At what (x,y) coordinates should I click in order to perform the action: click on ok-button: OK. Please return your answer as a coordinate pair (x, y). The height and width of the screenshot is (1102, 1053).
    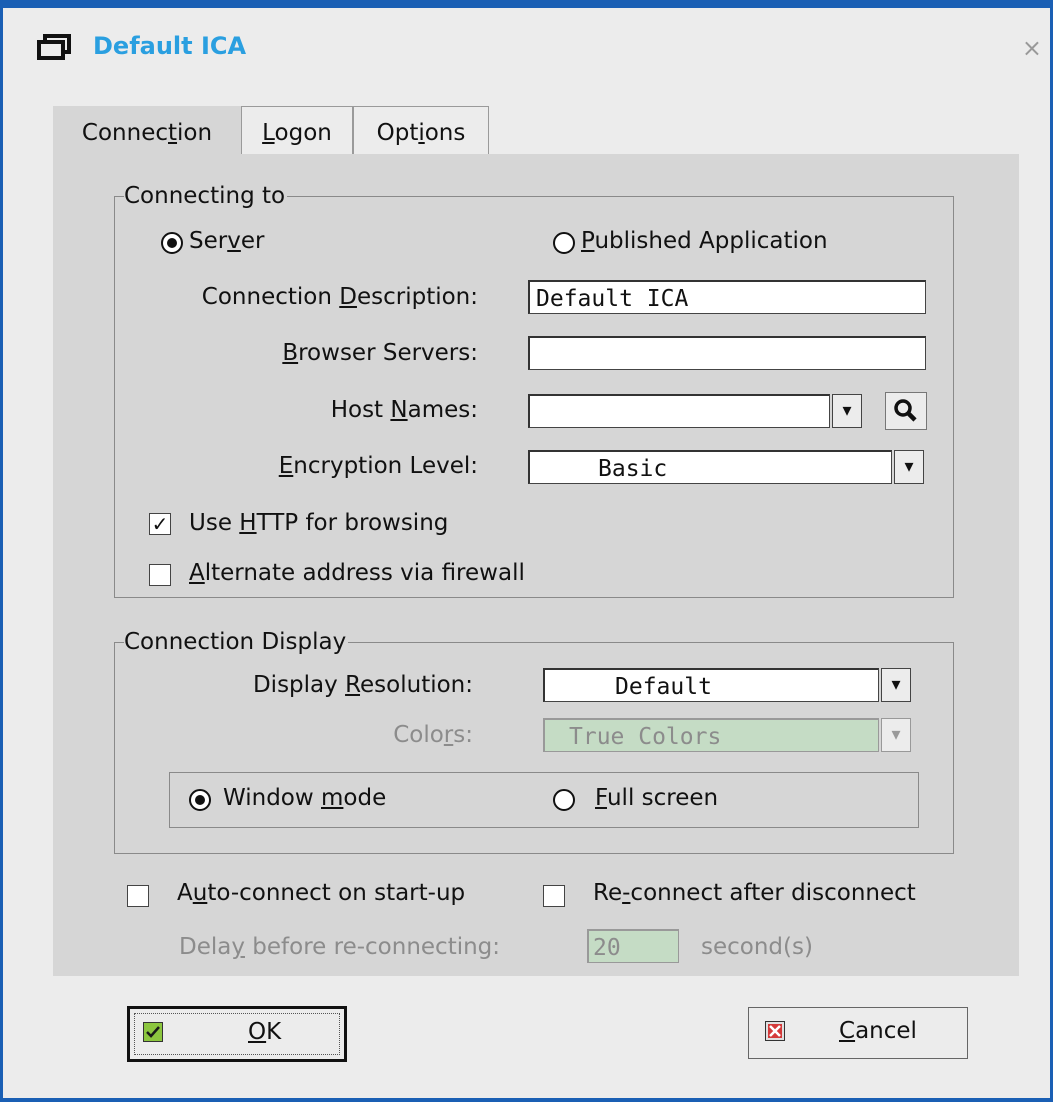
    Looking at the image, I should click on (237, 1034).